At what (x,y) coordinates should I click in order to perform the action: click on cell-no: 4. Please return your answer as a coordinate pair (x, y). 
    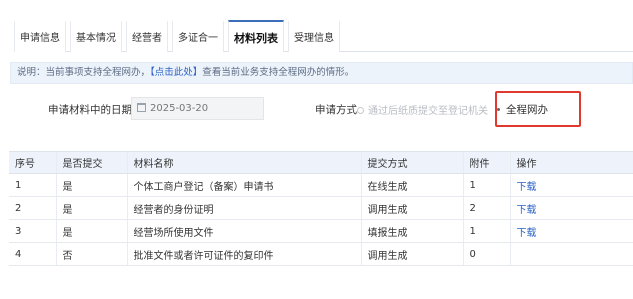
    Looking at the image, I should click on (32, 254).